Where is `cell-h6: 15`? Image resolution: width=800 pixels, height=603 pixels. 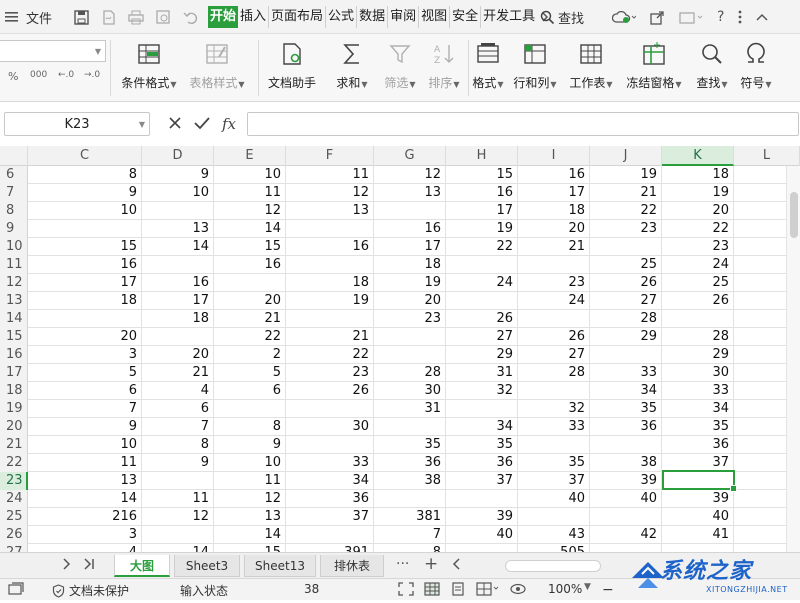 cell-h6: 15 is located at coordinates (482, 175).